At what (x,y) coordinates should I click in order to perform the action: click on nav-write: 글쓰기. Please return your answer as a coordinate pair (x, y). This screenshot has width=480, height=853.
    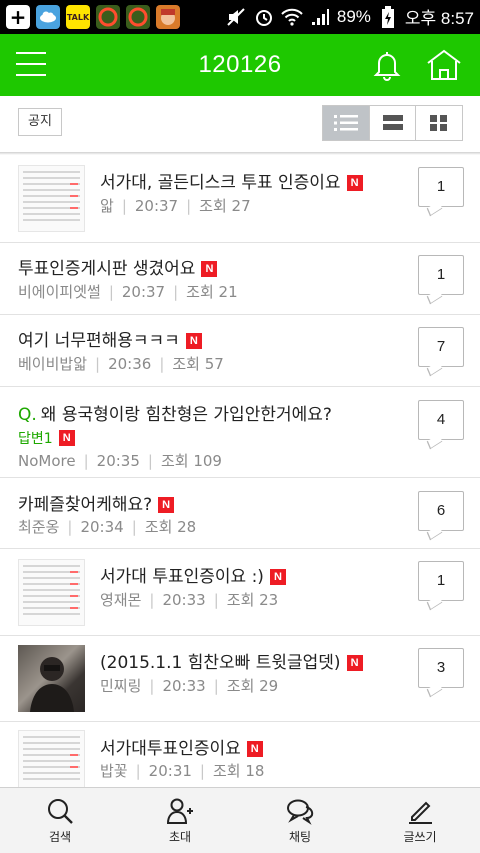
    Looking at the image, I should click on (420, 820).